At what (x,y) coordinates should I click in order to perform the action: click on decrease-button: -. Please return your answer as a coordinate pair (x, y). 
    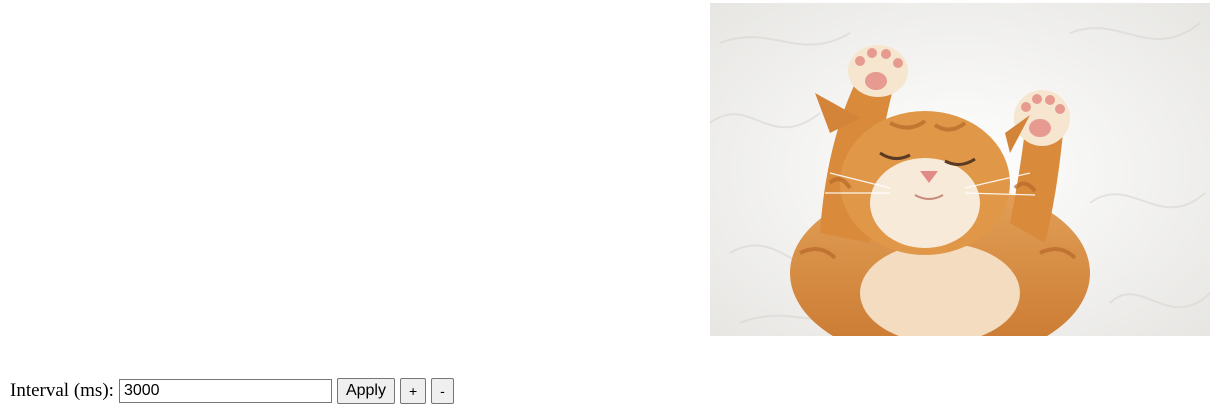
    Looking at the image, I should click on (442, 391).